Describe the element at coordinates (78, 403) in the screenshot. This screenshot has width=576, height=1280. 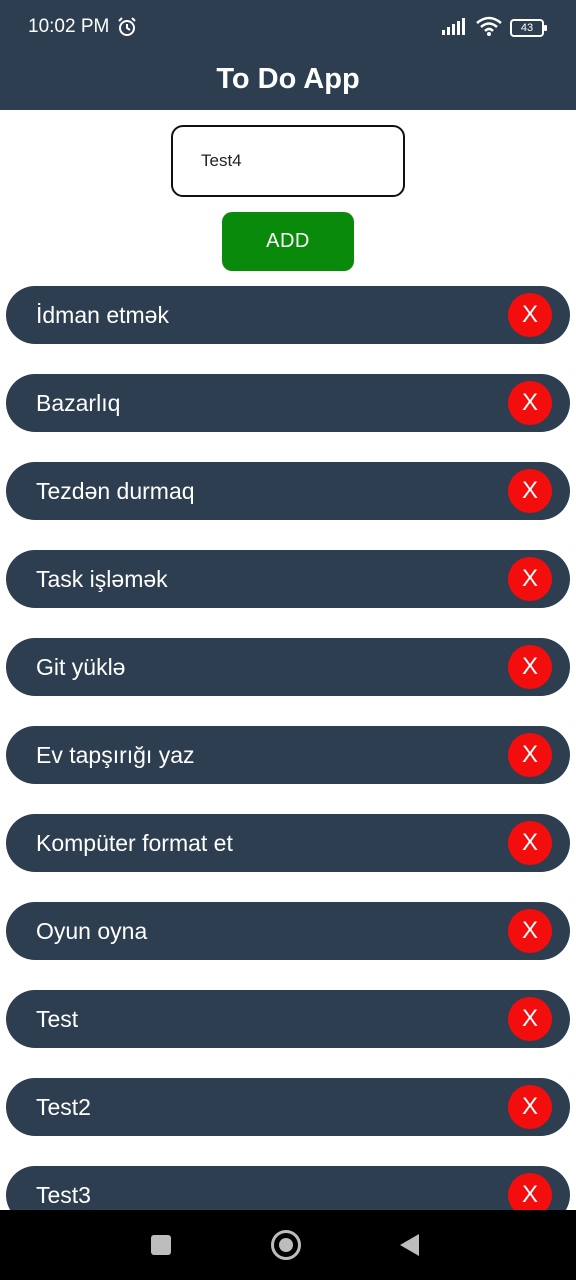
I see `task-label: Bazarlıq` at that location.